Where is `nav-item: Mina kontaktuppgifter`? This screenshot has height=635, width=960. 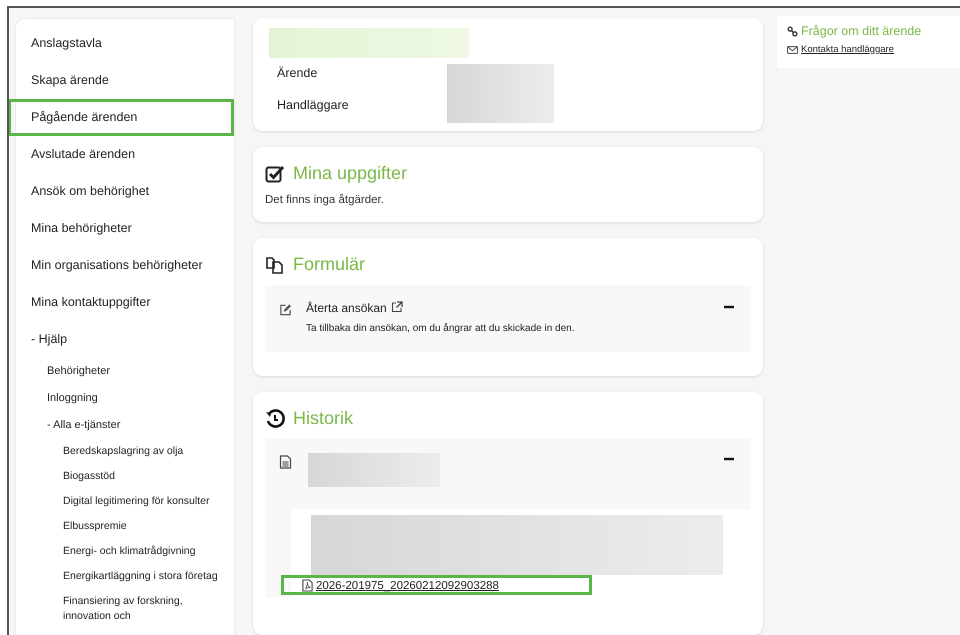
nav-item: Mina kontaktuppgifter is located at coordinates (121, 302).